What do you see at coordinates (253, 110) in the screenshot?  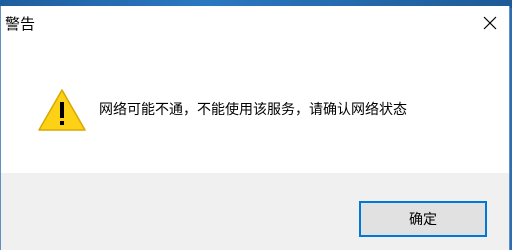 I see `warning-message: 网络可能不通，不能使用该服务，请确认网络状态` at bounding box center [253, 110].